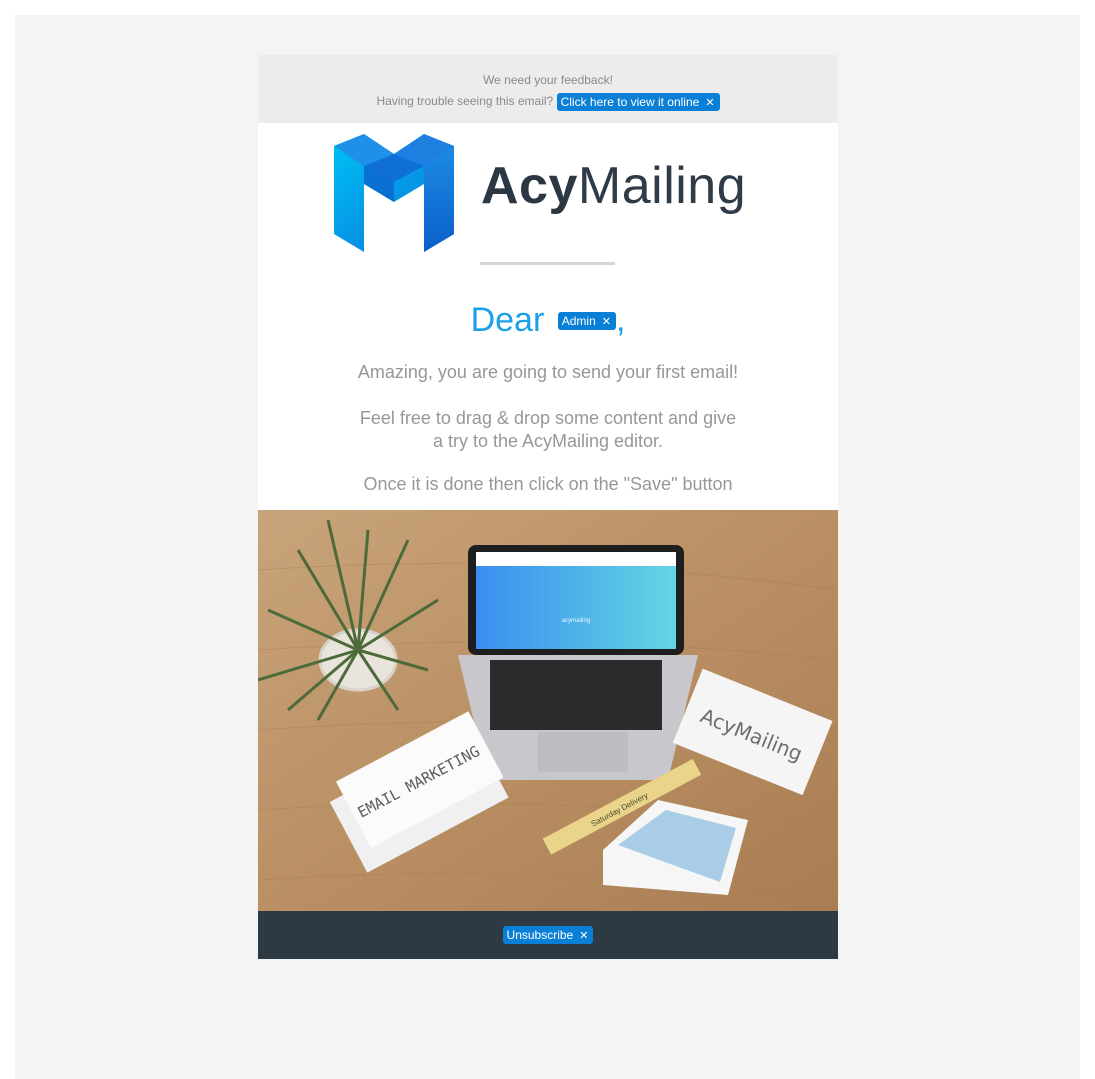  What do you see at coordinates (548, 80) in the screenshot?
I see `feedback-text: We need your feedback!` at bounding box center [548, 80].